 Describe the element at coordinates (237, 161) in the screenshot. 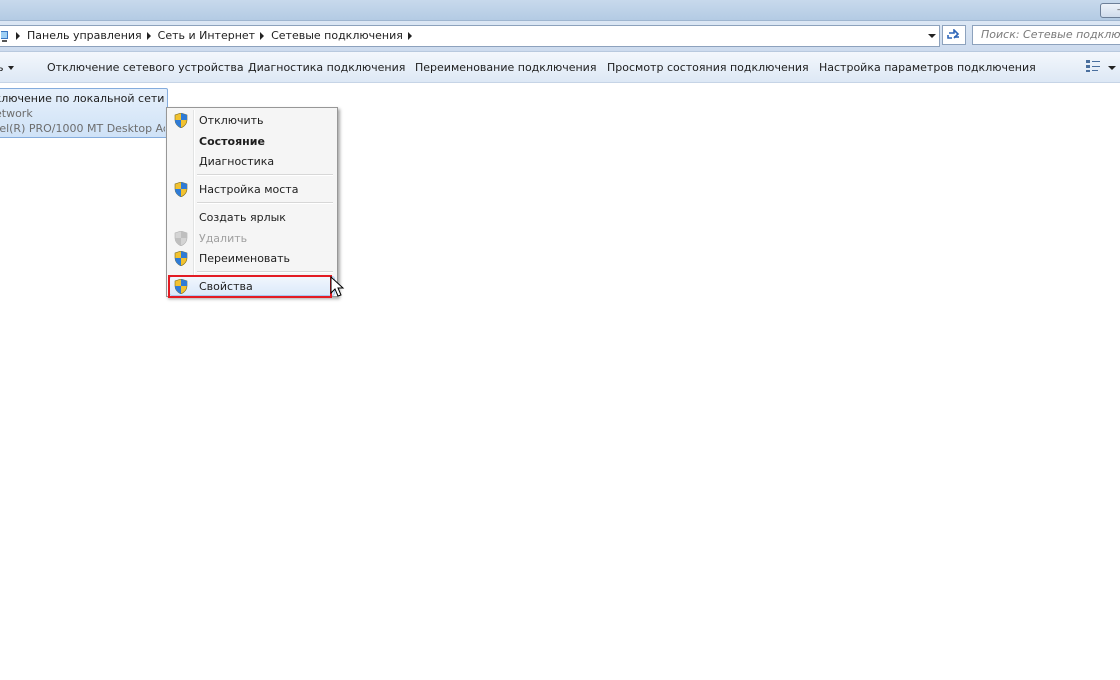

I see `menu-item-label: Диагностика` at that location.